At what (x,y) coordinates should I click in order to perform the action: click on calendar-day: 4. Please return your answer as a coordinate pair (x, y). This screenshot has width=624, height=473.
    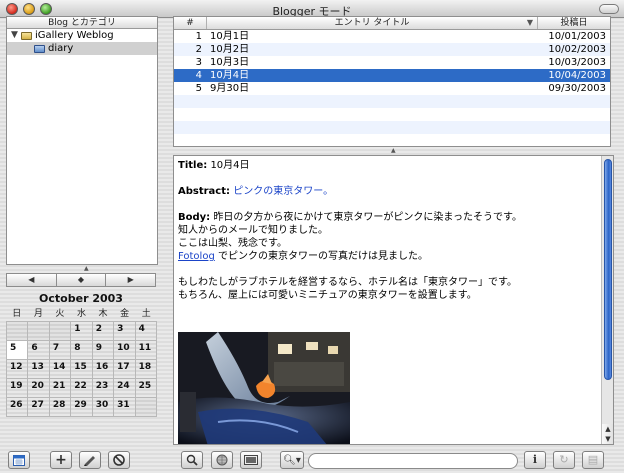
    Looking at the image, I should click on (146, 331).